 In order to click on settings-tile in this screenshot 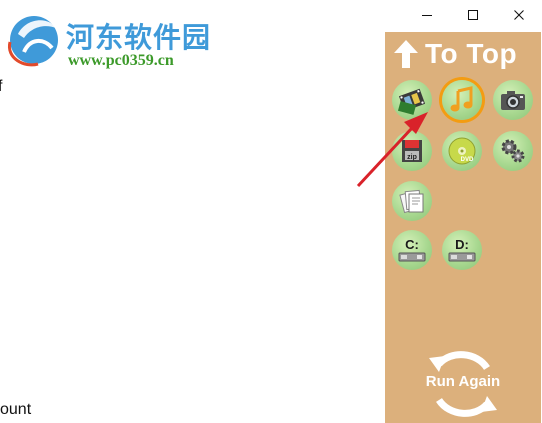, I will do `click(513, 151)`.